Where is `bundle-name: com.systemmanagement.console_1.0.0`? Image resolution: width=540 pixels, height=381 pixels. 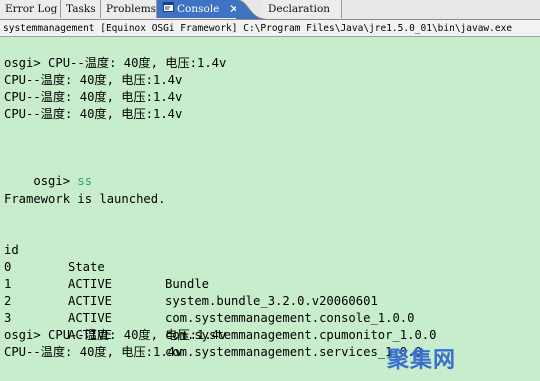 bundle-name: com.systemmanagement.console_1.0.0 is located at coordinates (290, 318).